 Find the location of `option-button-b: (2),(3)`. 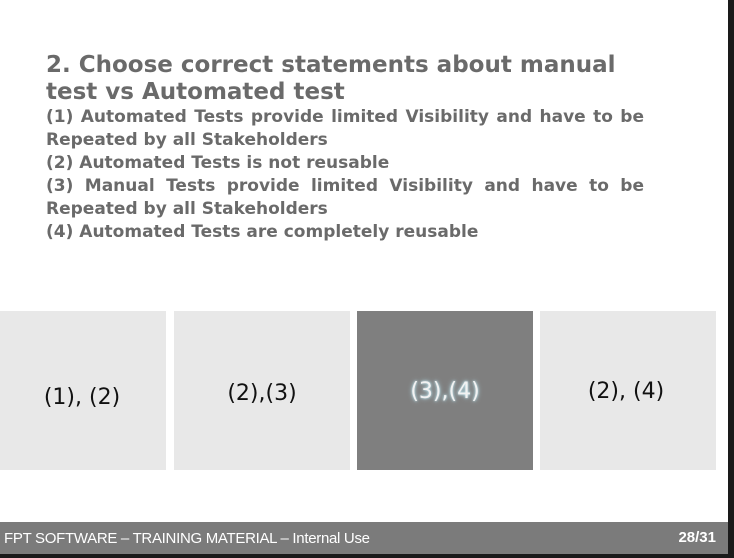

option-button-b: (2),(3) is located at coordinates (262, 390).